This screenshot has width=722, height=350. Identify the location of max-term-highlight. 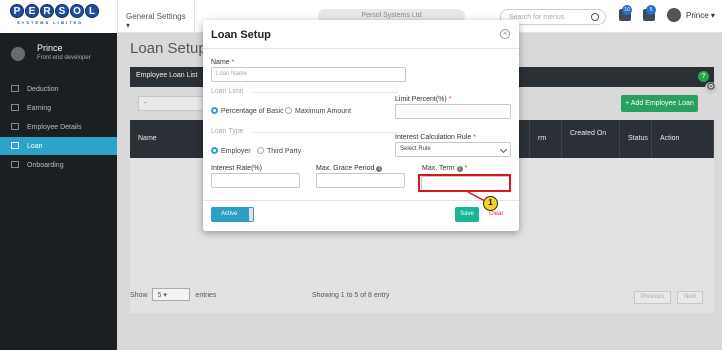
(464, 183).